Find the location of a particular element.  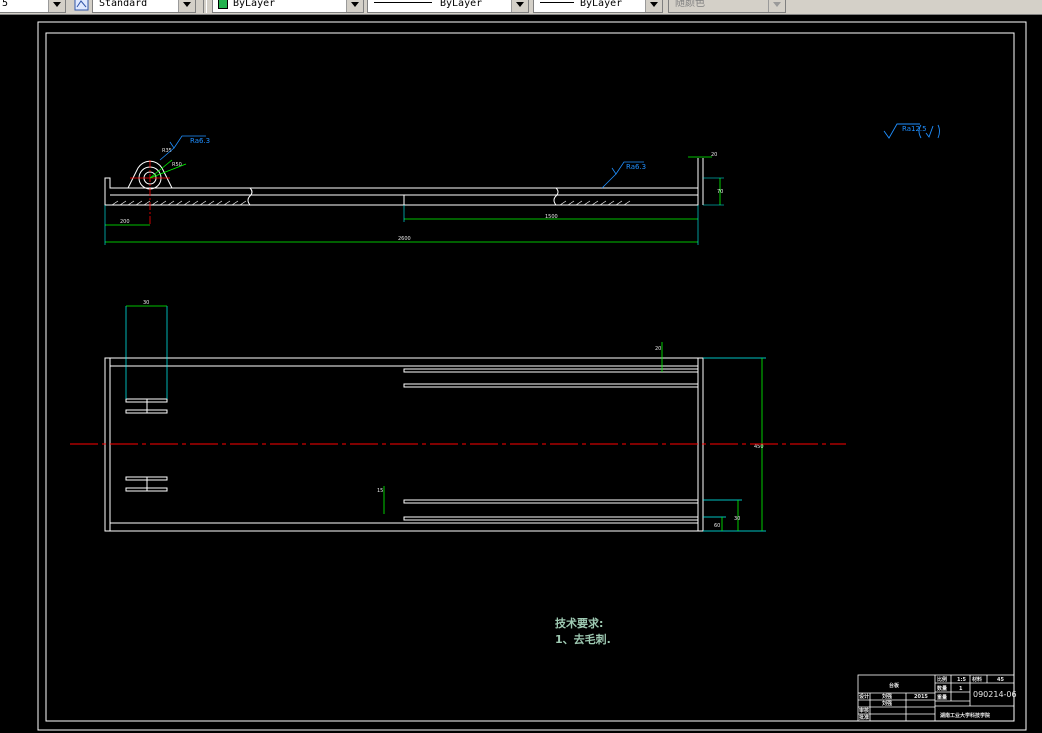

dim-lug-width-text: 30 is located at coordinates (146, 303).